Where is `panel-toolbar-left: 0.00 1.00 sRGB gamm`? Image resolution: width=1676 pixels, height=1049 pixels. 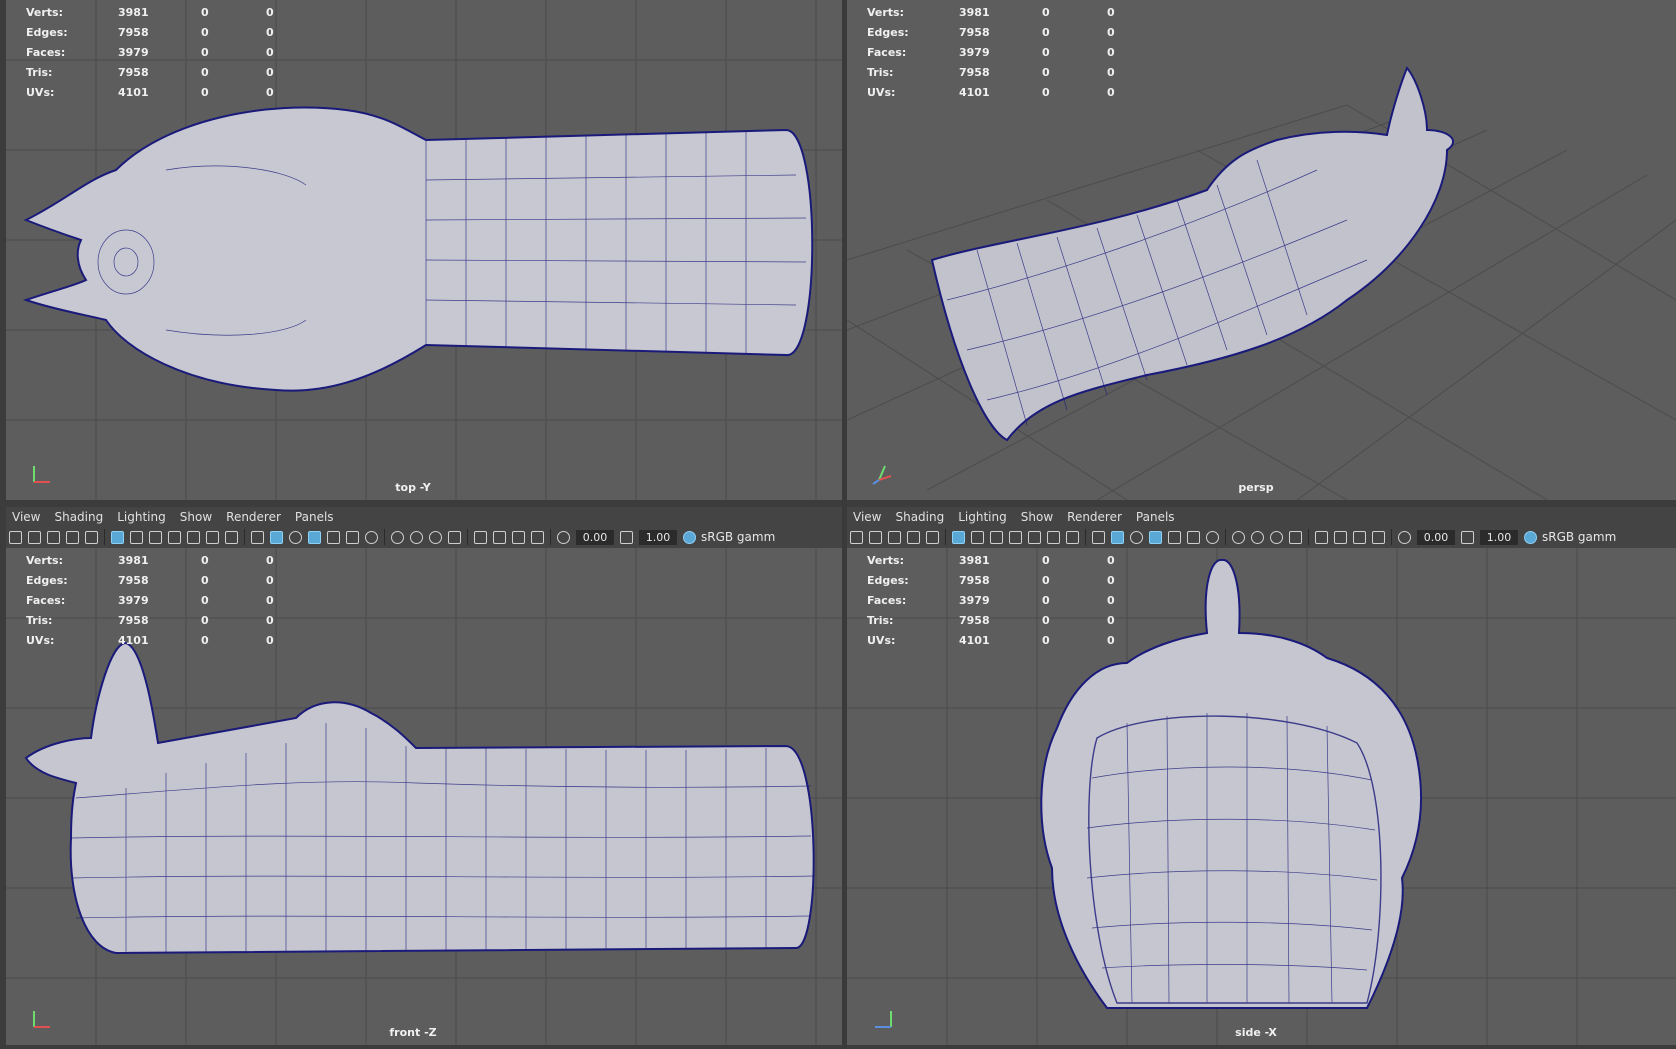
panel-toolbar-left: 0.00 1.00 sRGB gamm is located at coordinates (424, 537).